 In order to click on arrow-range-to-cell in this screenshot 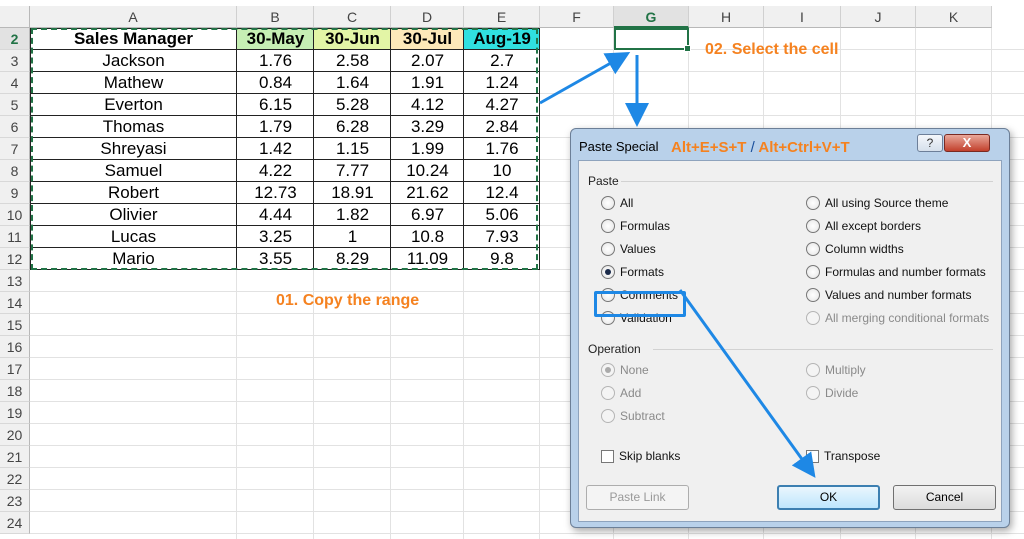, I will do `click(585, 78)`.